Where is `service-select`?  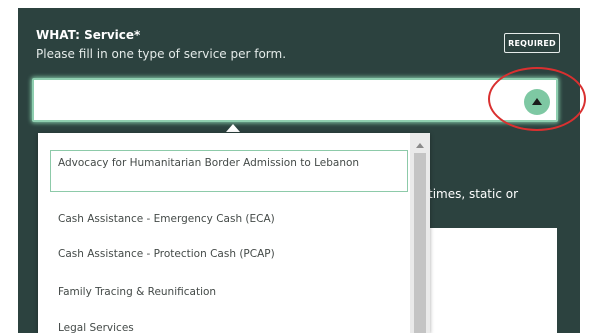 service-select is located at coordinates (295, 100).